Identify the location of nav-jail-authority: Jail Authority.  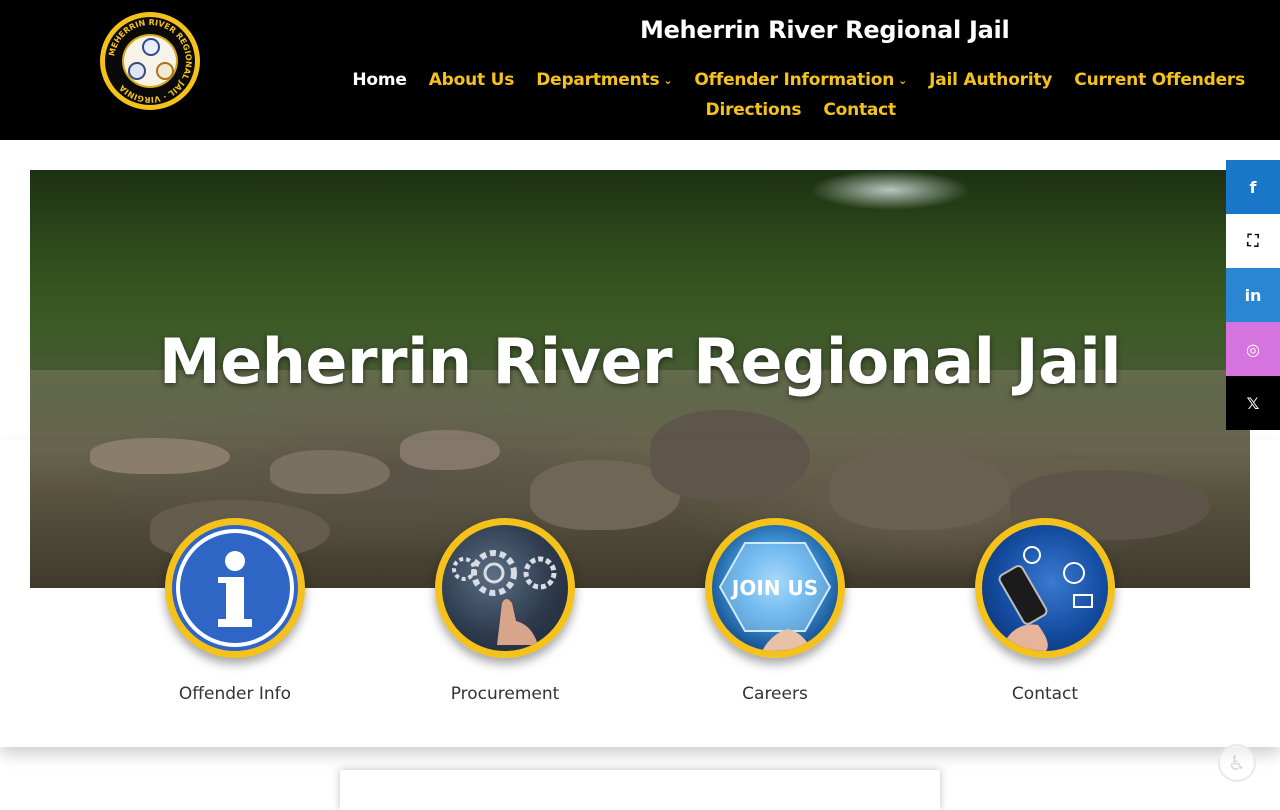
(990, 80).